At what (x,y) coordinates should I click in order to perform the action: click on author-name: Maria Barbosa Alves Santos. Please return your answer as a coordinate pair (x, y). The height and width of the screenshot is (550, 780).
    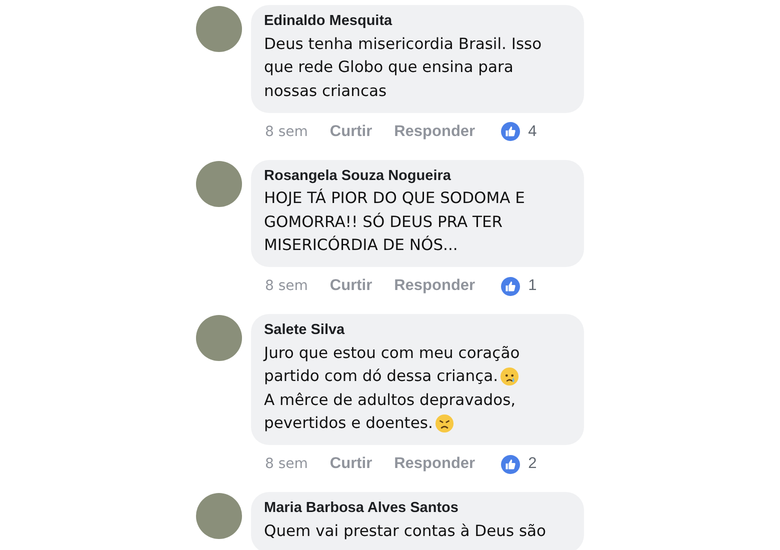
    Looking at the image, I should click on (417, 508).